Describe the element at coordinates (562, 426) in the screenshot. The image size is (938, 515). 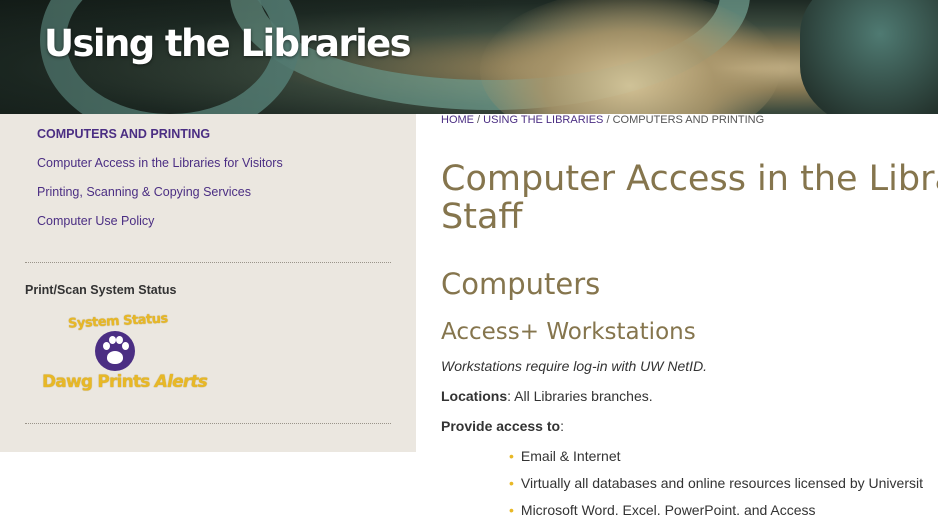
I see `provide-access-suffix: :` at that location.